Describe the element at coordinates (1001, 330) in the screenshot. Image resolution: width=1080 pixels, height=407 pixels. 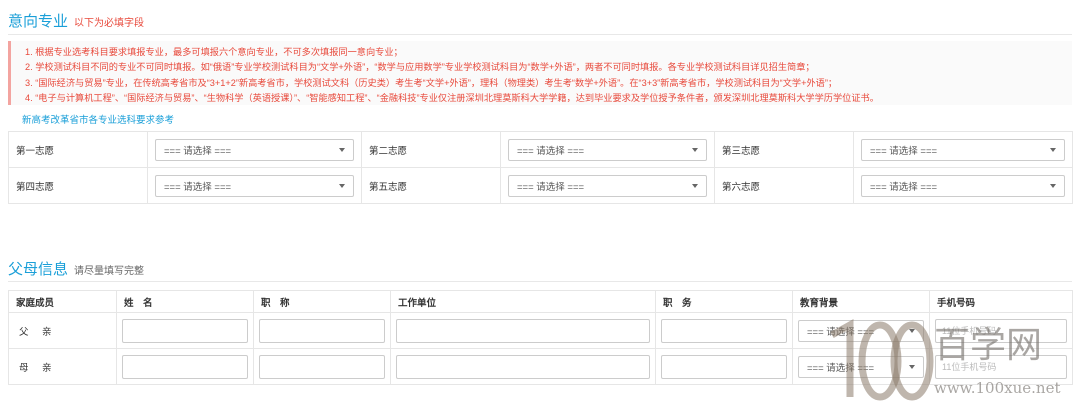
I see `father-phone-input: 11位手机号码` at that location.